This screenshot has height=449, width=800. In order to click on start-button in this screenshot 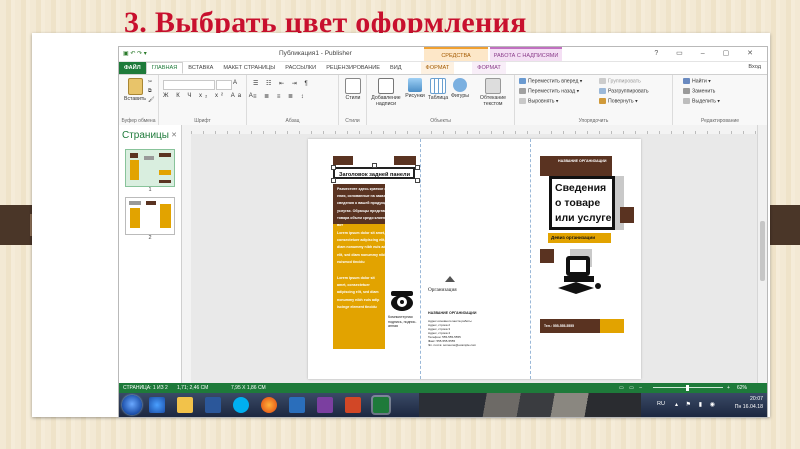, I will do `click(132, 405)`.